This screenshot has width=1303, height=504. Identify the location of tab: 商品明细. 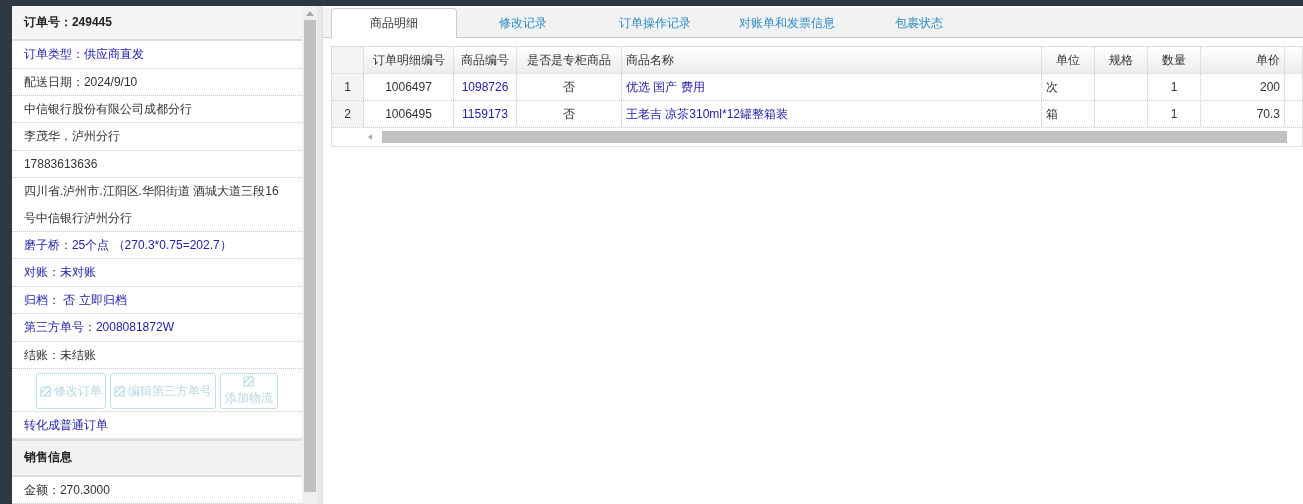
(394, 23).